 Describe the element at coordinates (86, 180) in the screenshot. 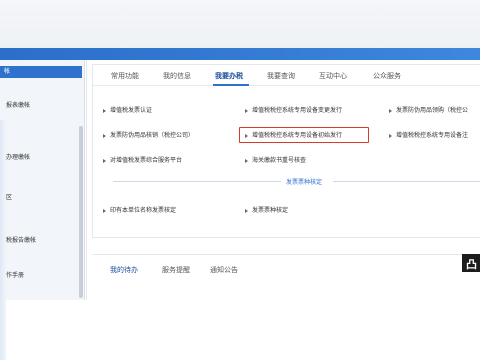

I see `divider` at that location.